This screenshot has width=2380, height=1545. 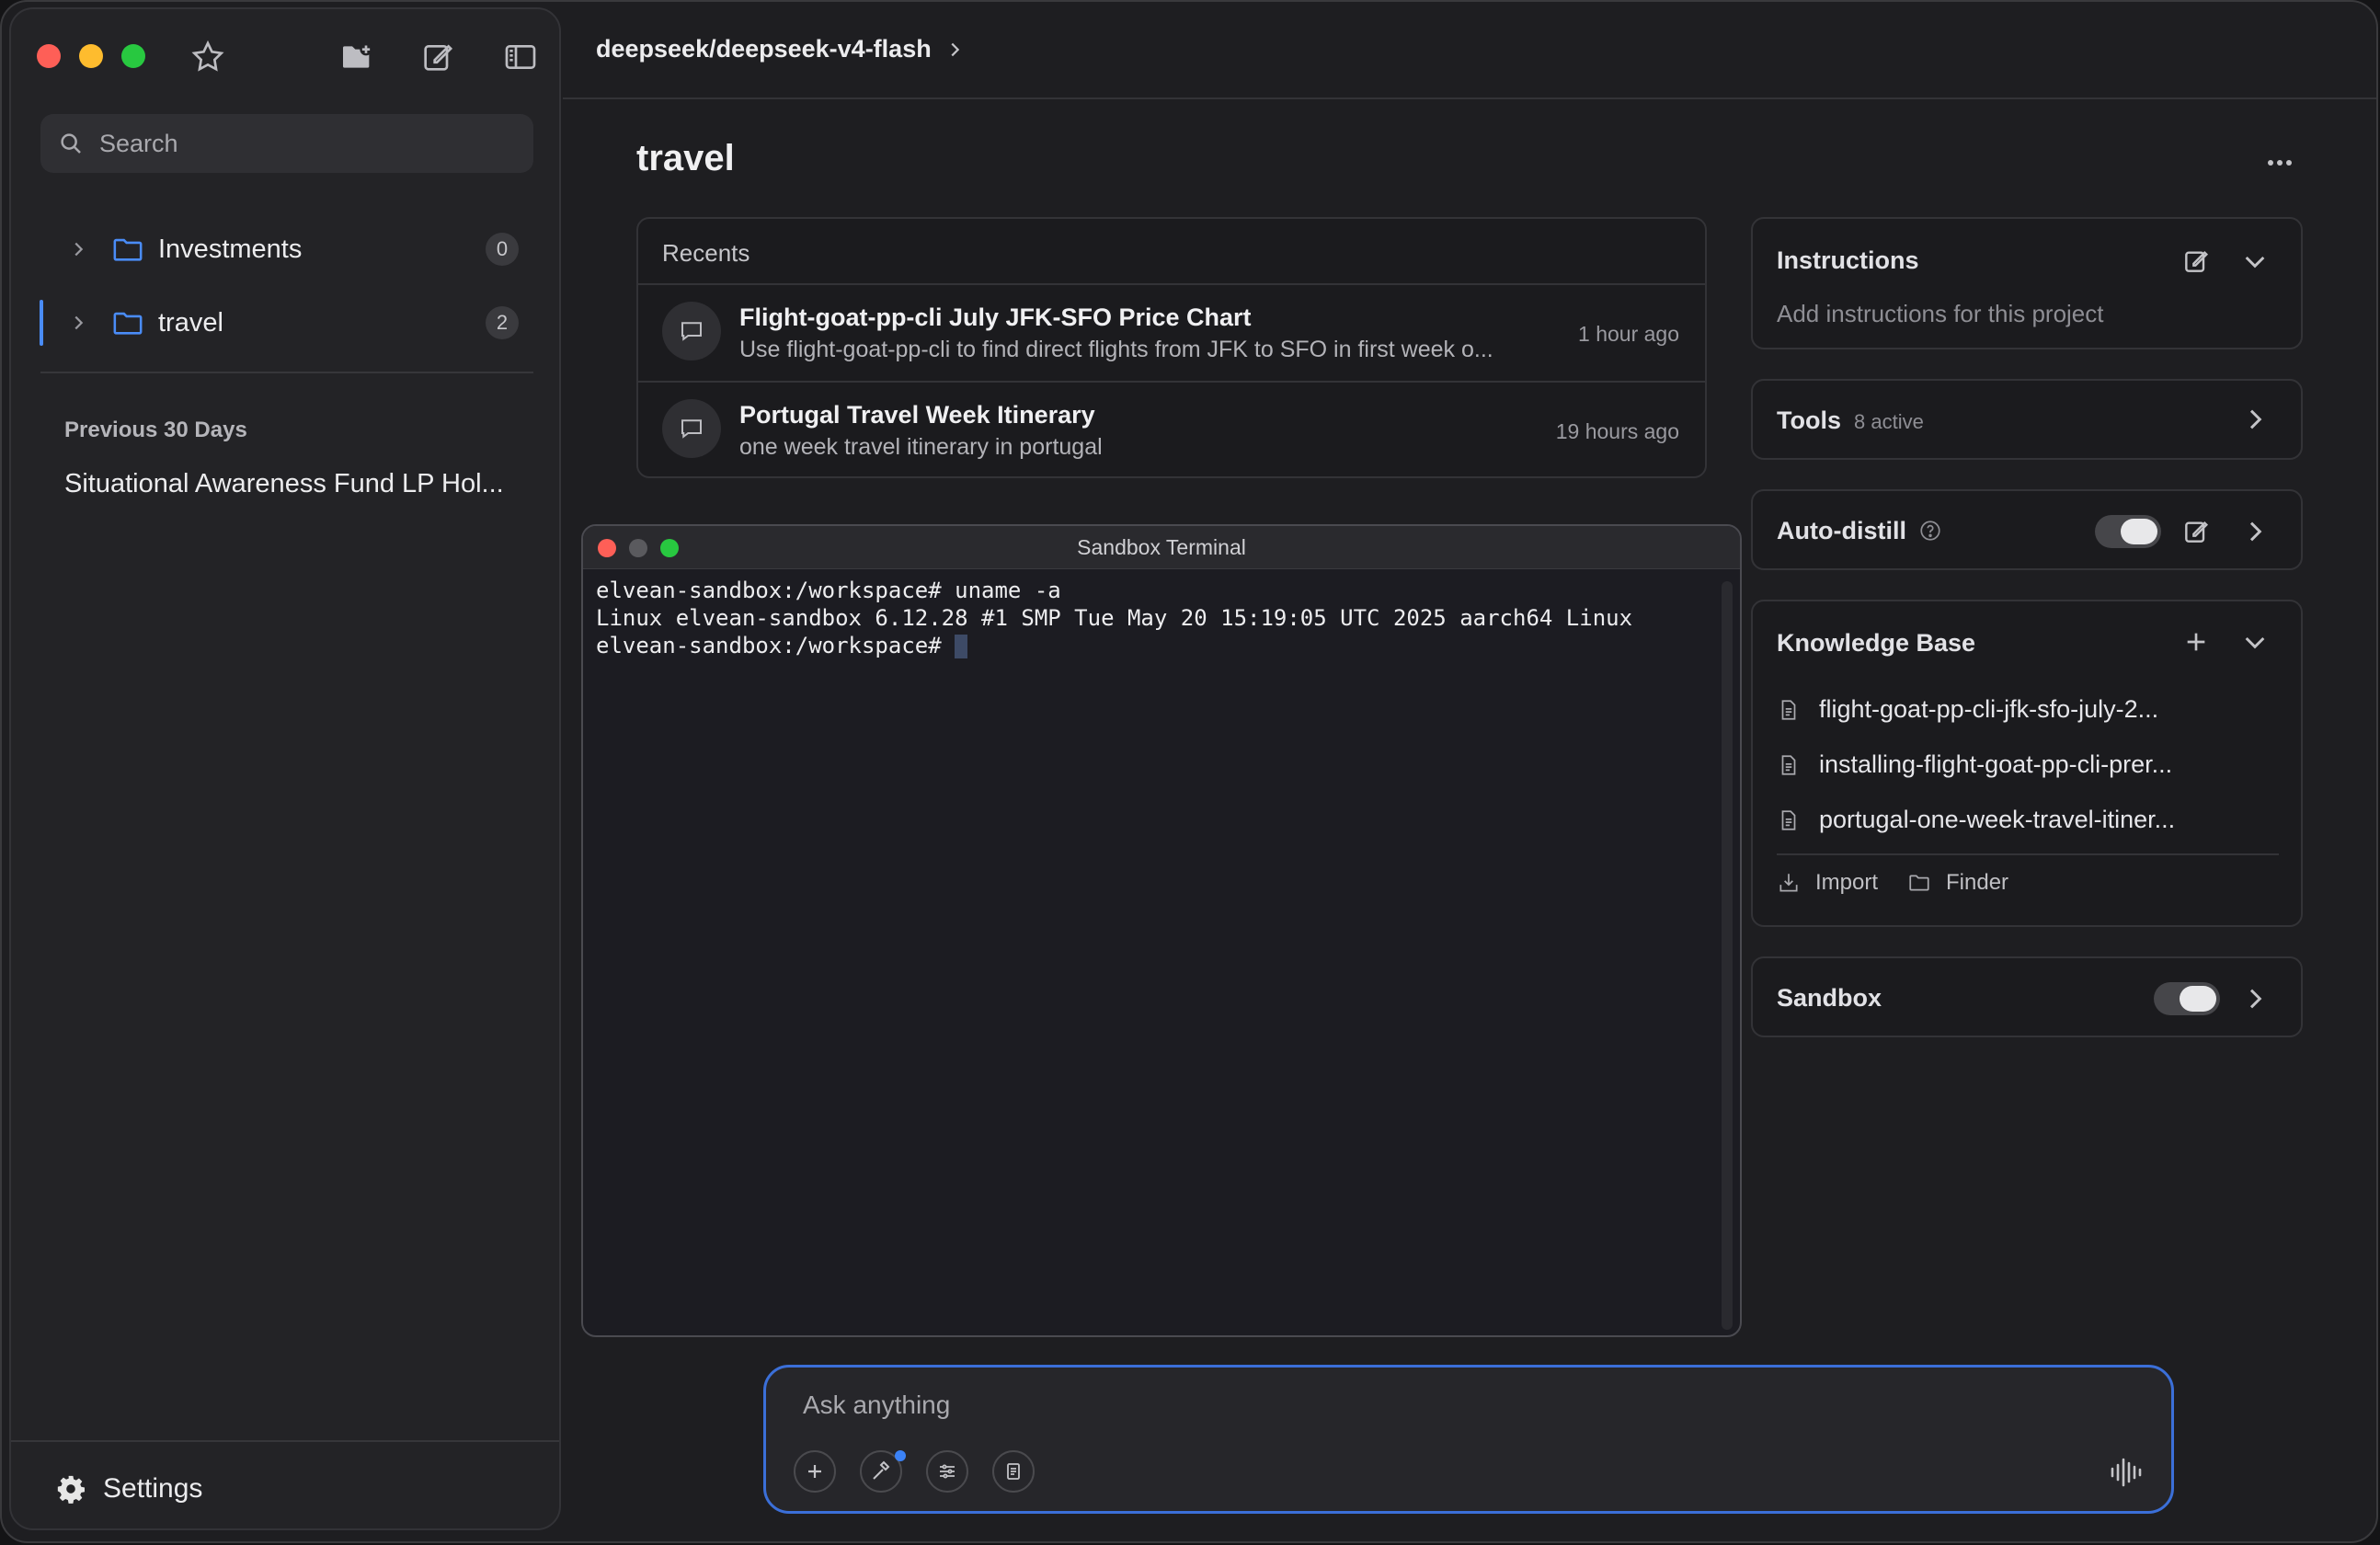 What do you see at coordinates (1977, 882) in the screenshot?
I see `finder-label: Finder` at bounding box center [1977, 882].